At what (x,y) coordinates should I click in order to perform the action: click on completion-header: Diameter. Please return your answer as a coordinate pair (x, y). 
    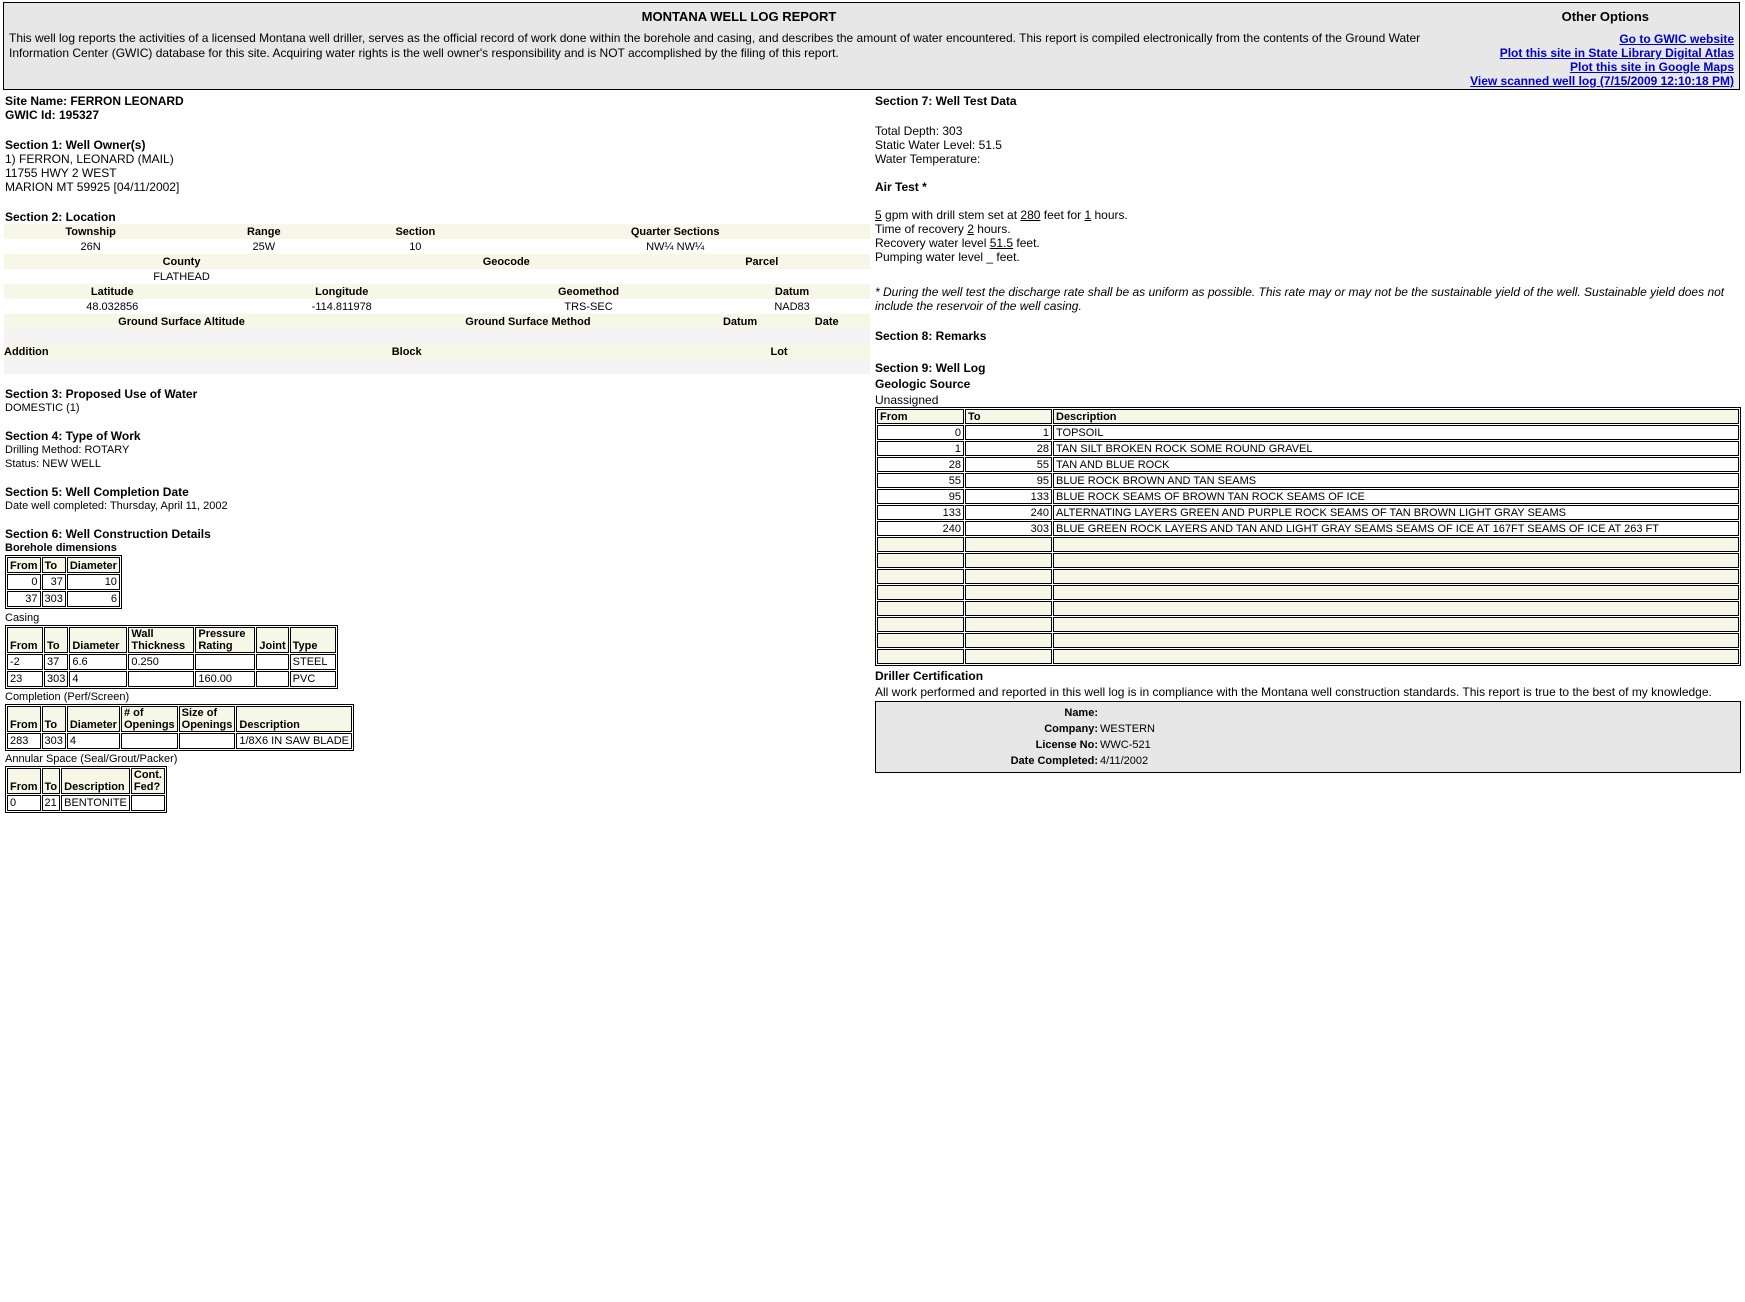
    Looking at the image, I should click on (93, 719).